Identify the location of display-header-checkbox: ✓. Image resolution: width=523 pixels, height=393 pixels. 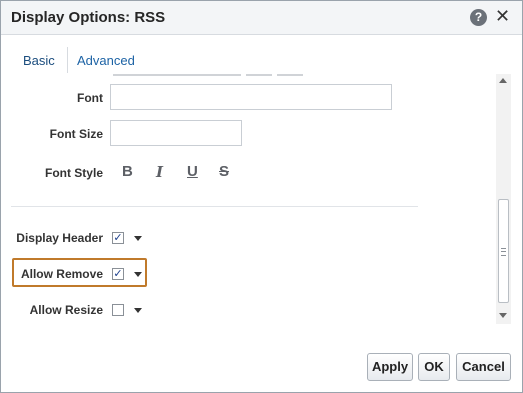
(118, 238).